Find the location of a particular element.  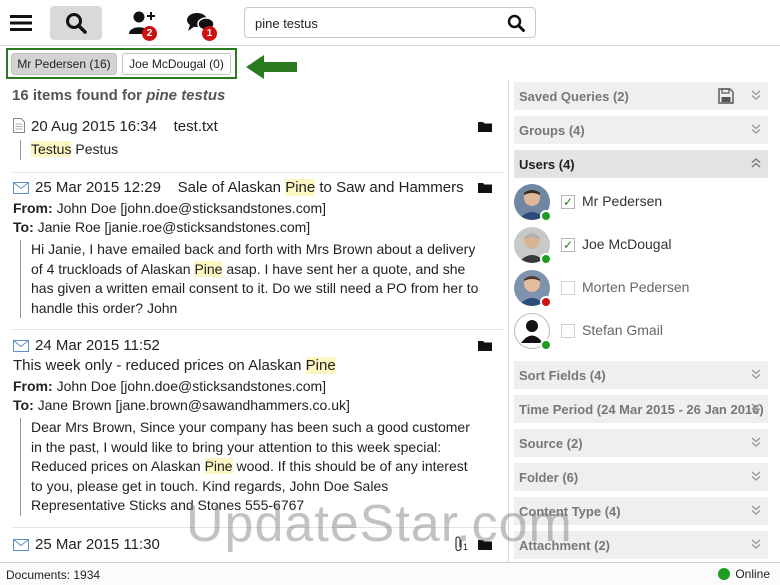

user-filter-bar: Mr Pedersen (16) Joe McDougal (0) is located at coordinates (121, 63).